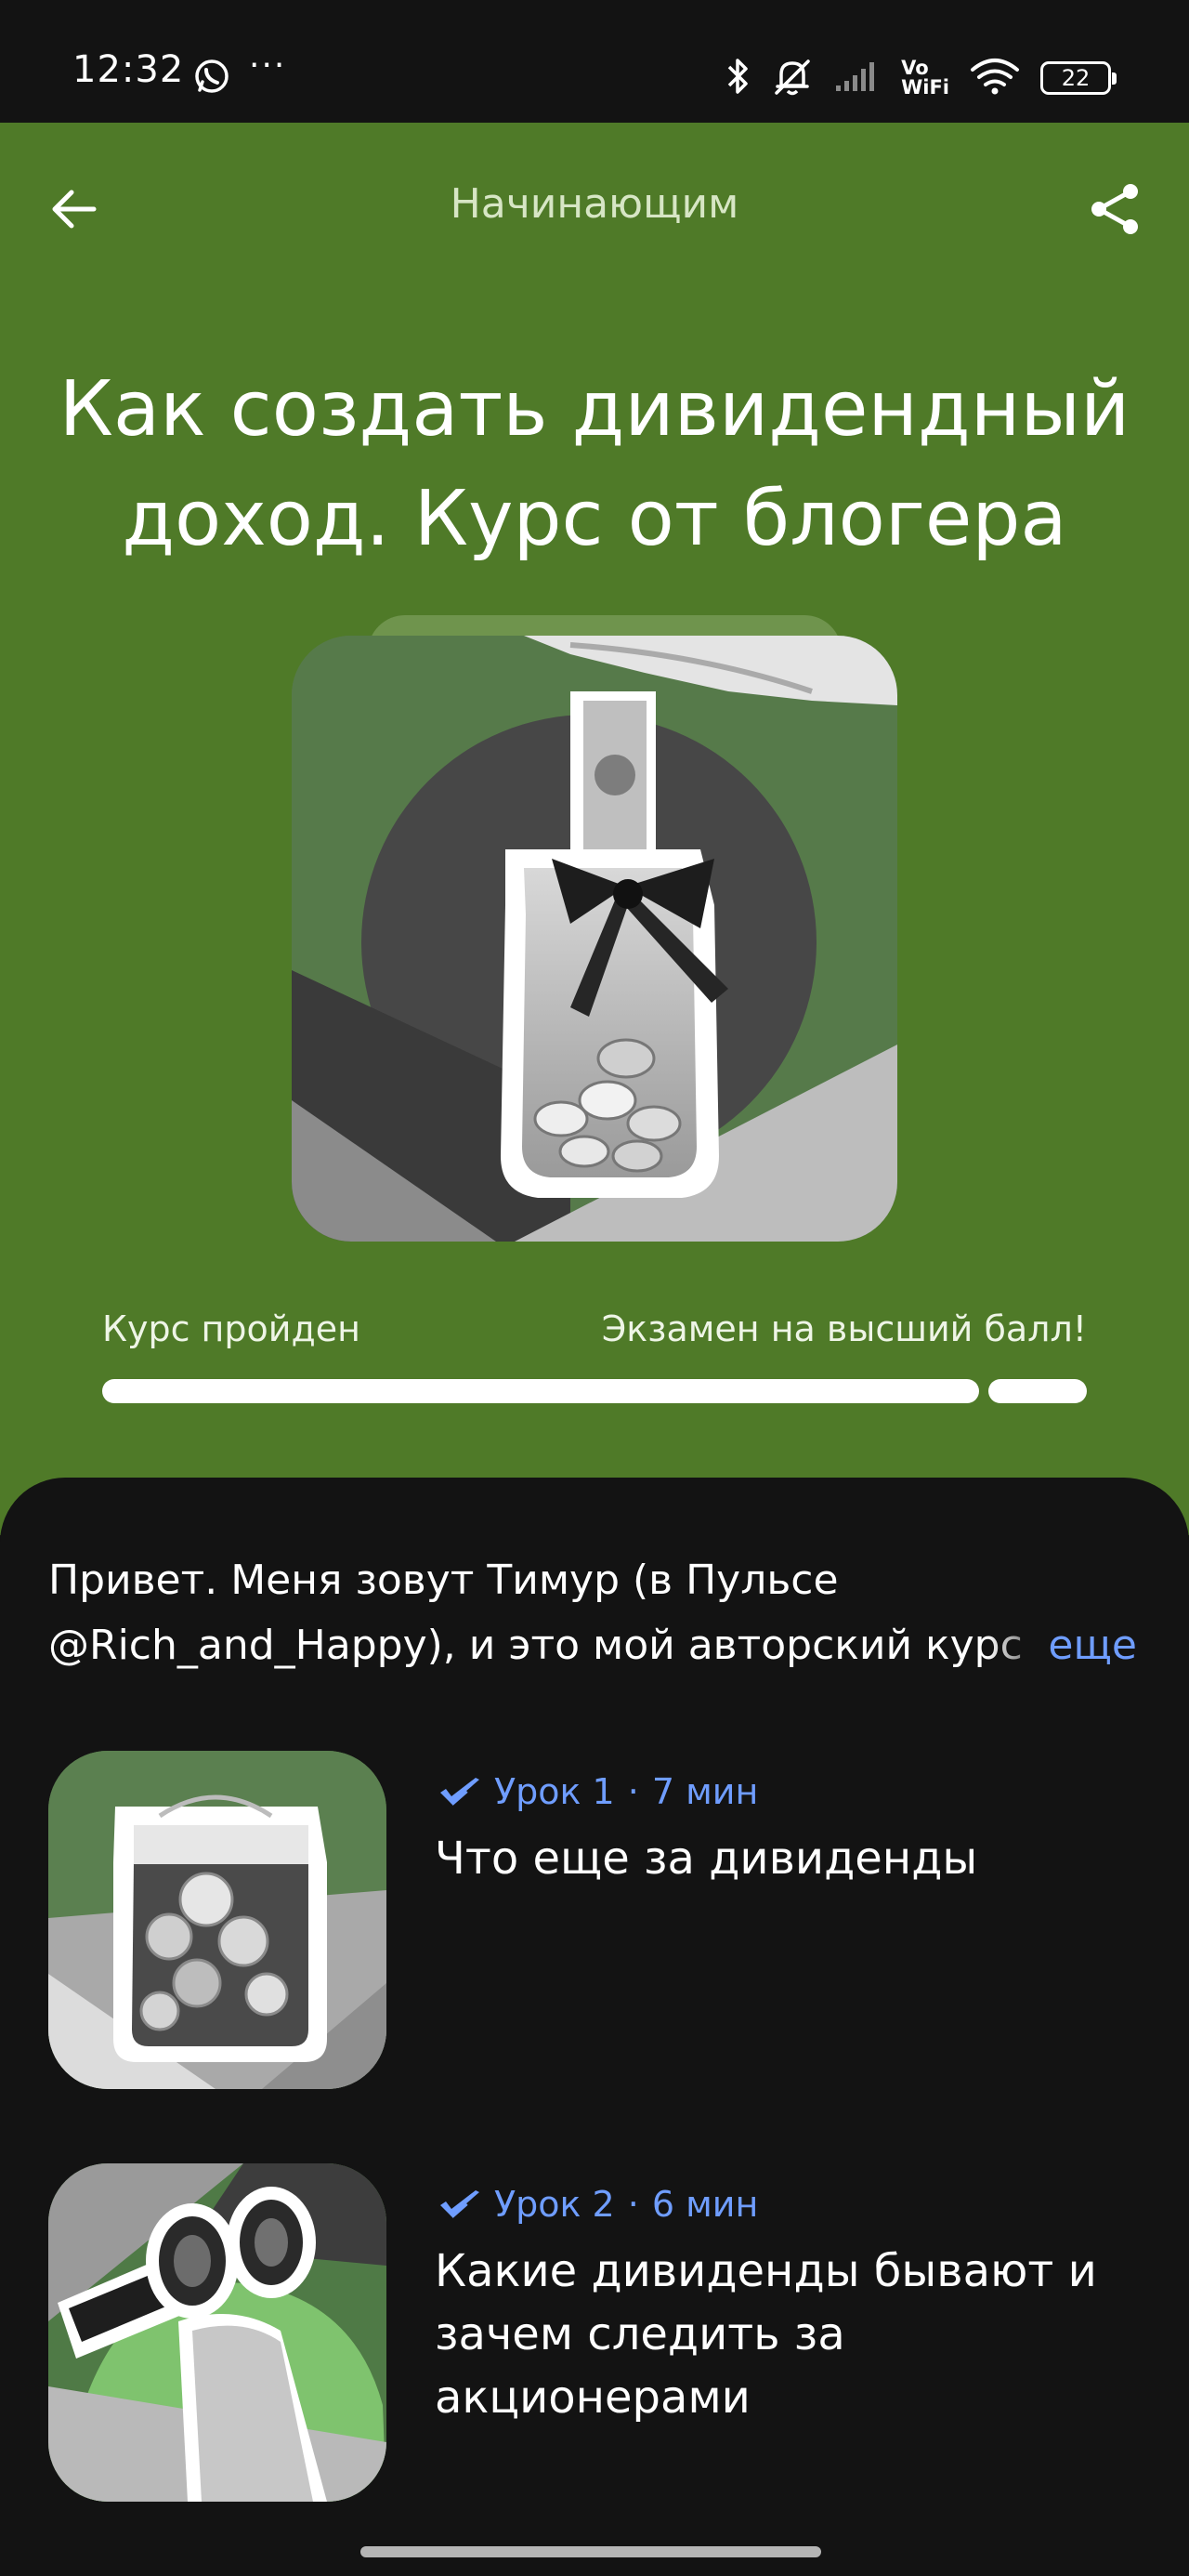 The width and height of the screenshot is (1189, 2576). Describe the element at coordinates (594, 204) in the screenshot. I see `category-title: Начинающим` at that location.